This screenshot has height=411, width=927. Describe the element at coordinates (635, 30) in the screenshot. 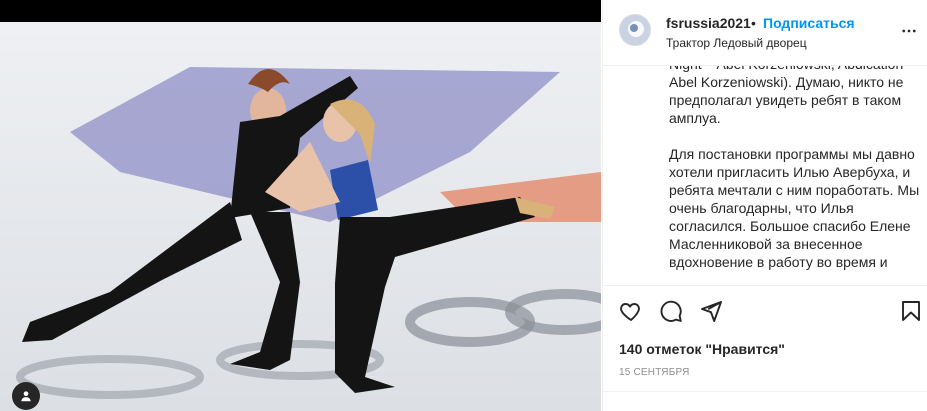

I see `author-avatar` at that location.